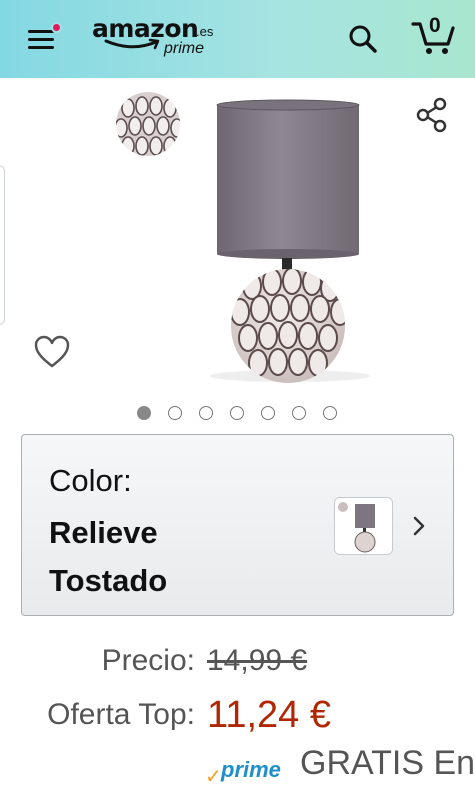 The image size is (475, 804). Describe the element at coordinates (419, 526) in the screenshot. I see `chevron-right-icon` at that location.